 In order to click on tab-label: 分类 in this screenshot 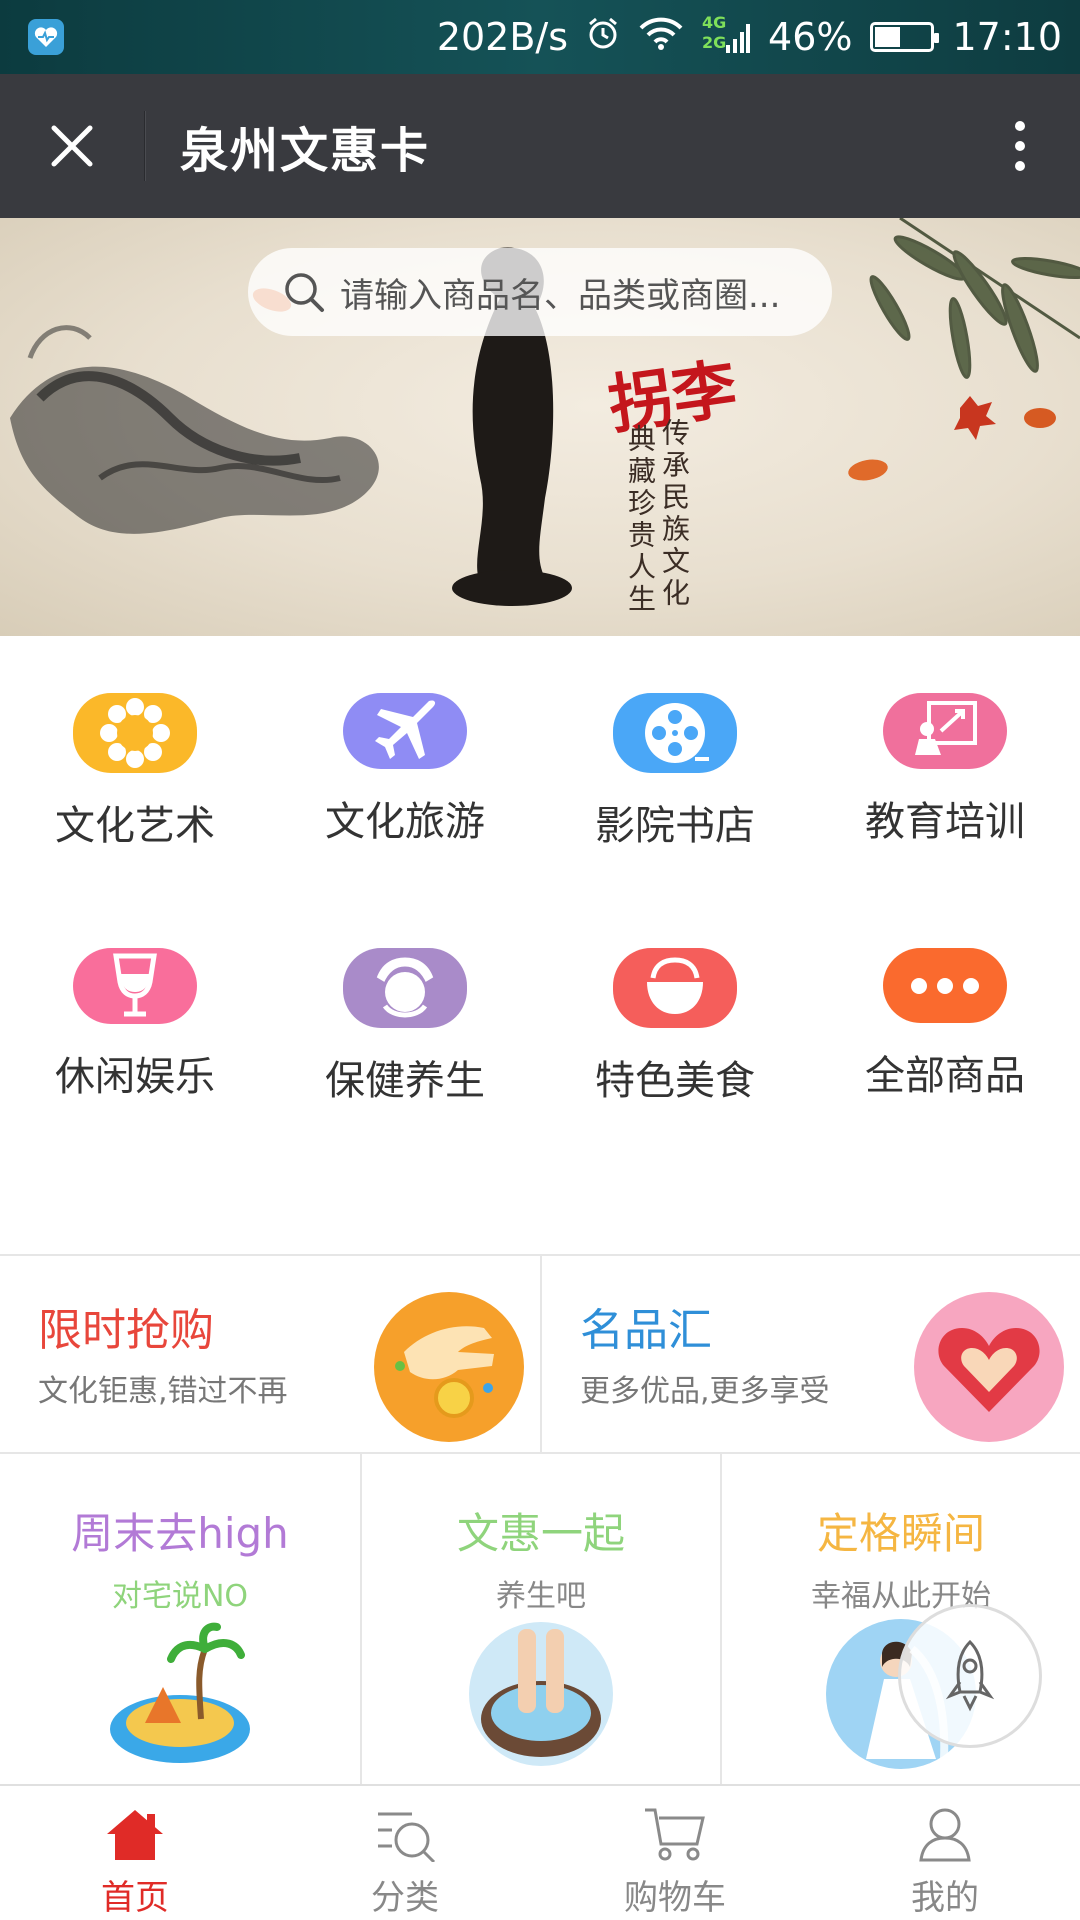, I will do `click(405, 1898)`.